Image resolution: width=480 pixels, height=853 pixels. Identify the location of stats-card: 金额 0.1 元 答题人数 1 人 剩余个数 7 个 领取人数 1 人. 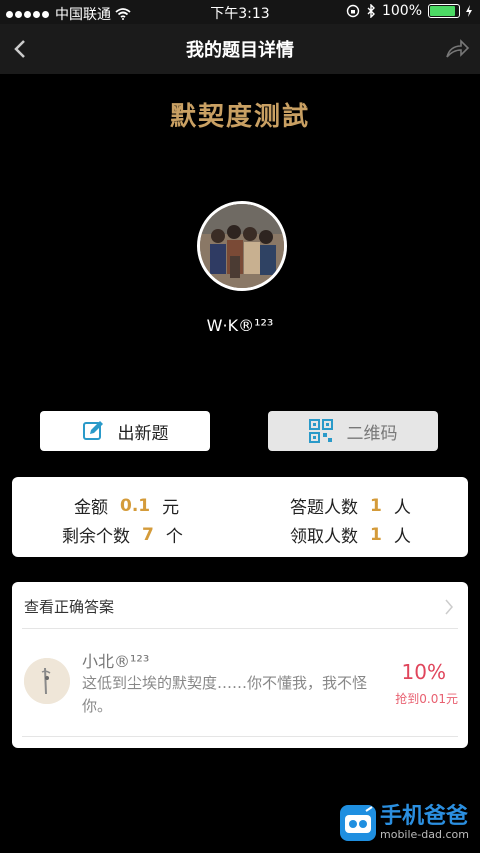
(240, 517).